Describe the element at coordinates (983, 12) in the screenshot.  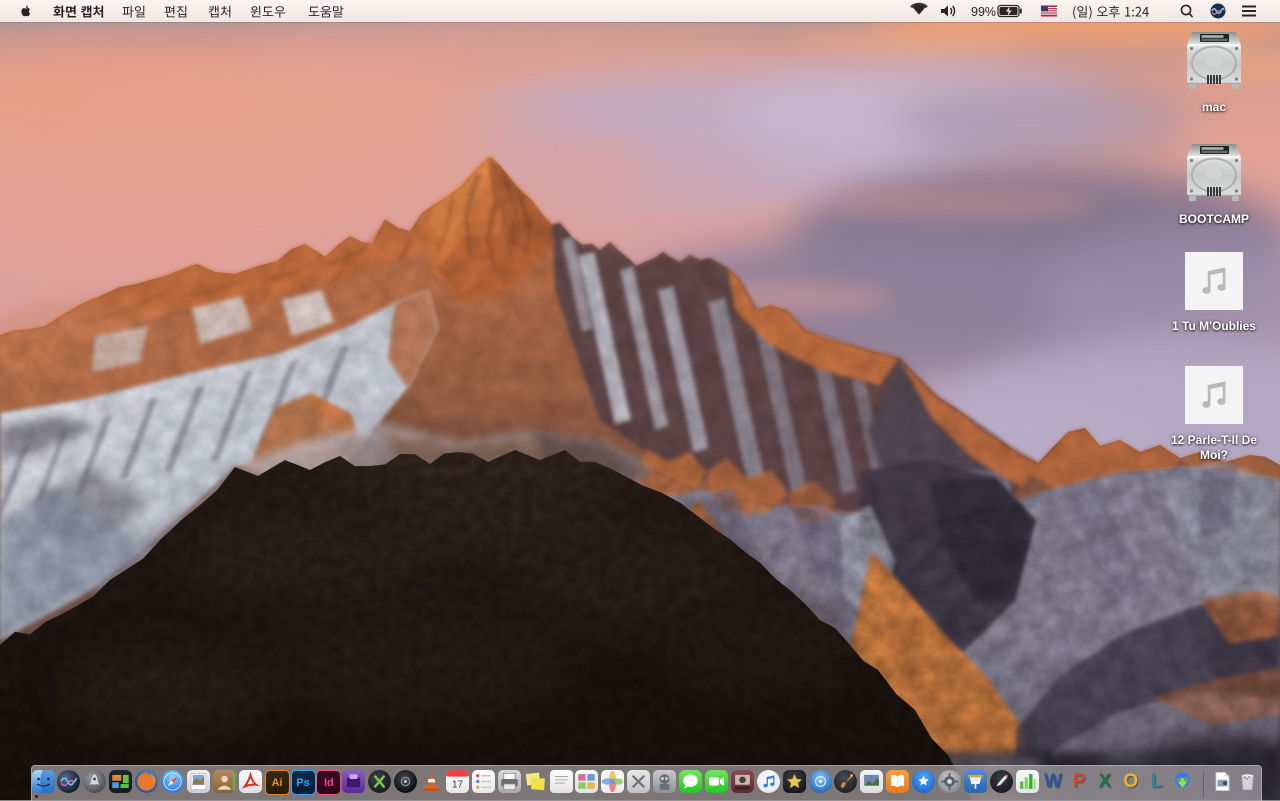
I see `svg-text: 99%` at that location.